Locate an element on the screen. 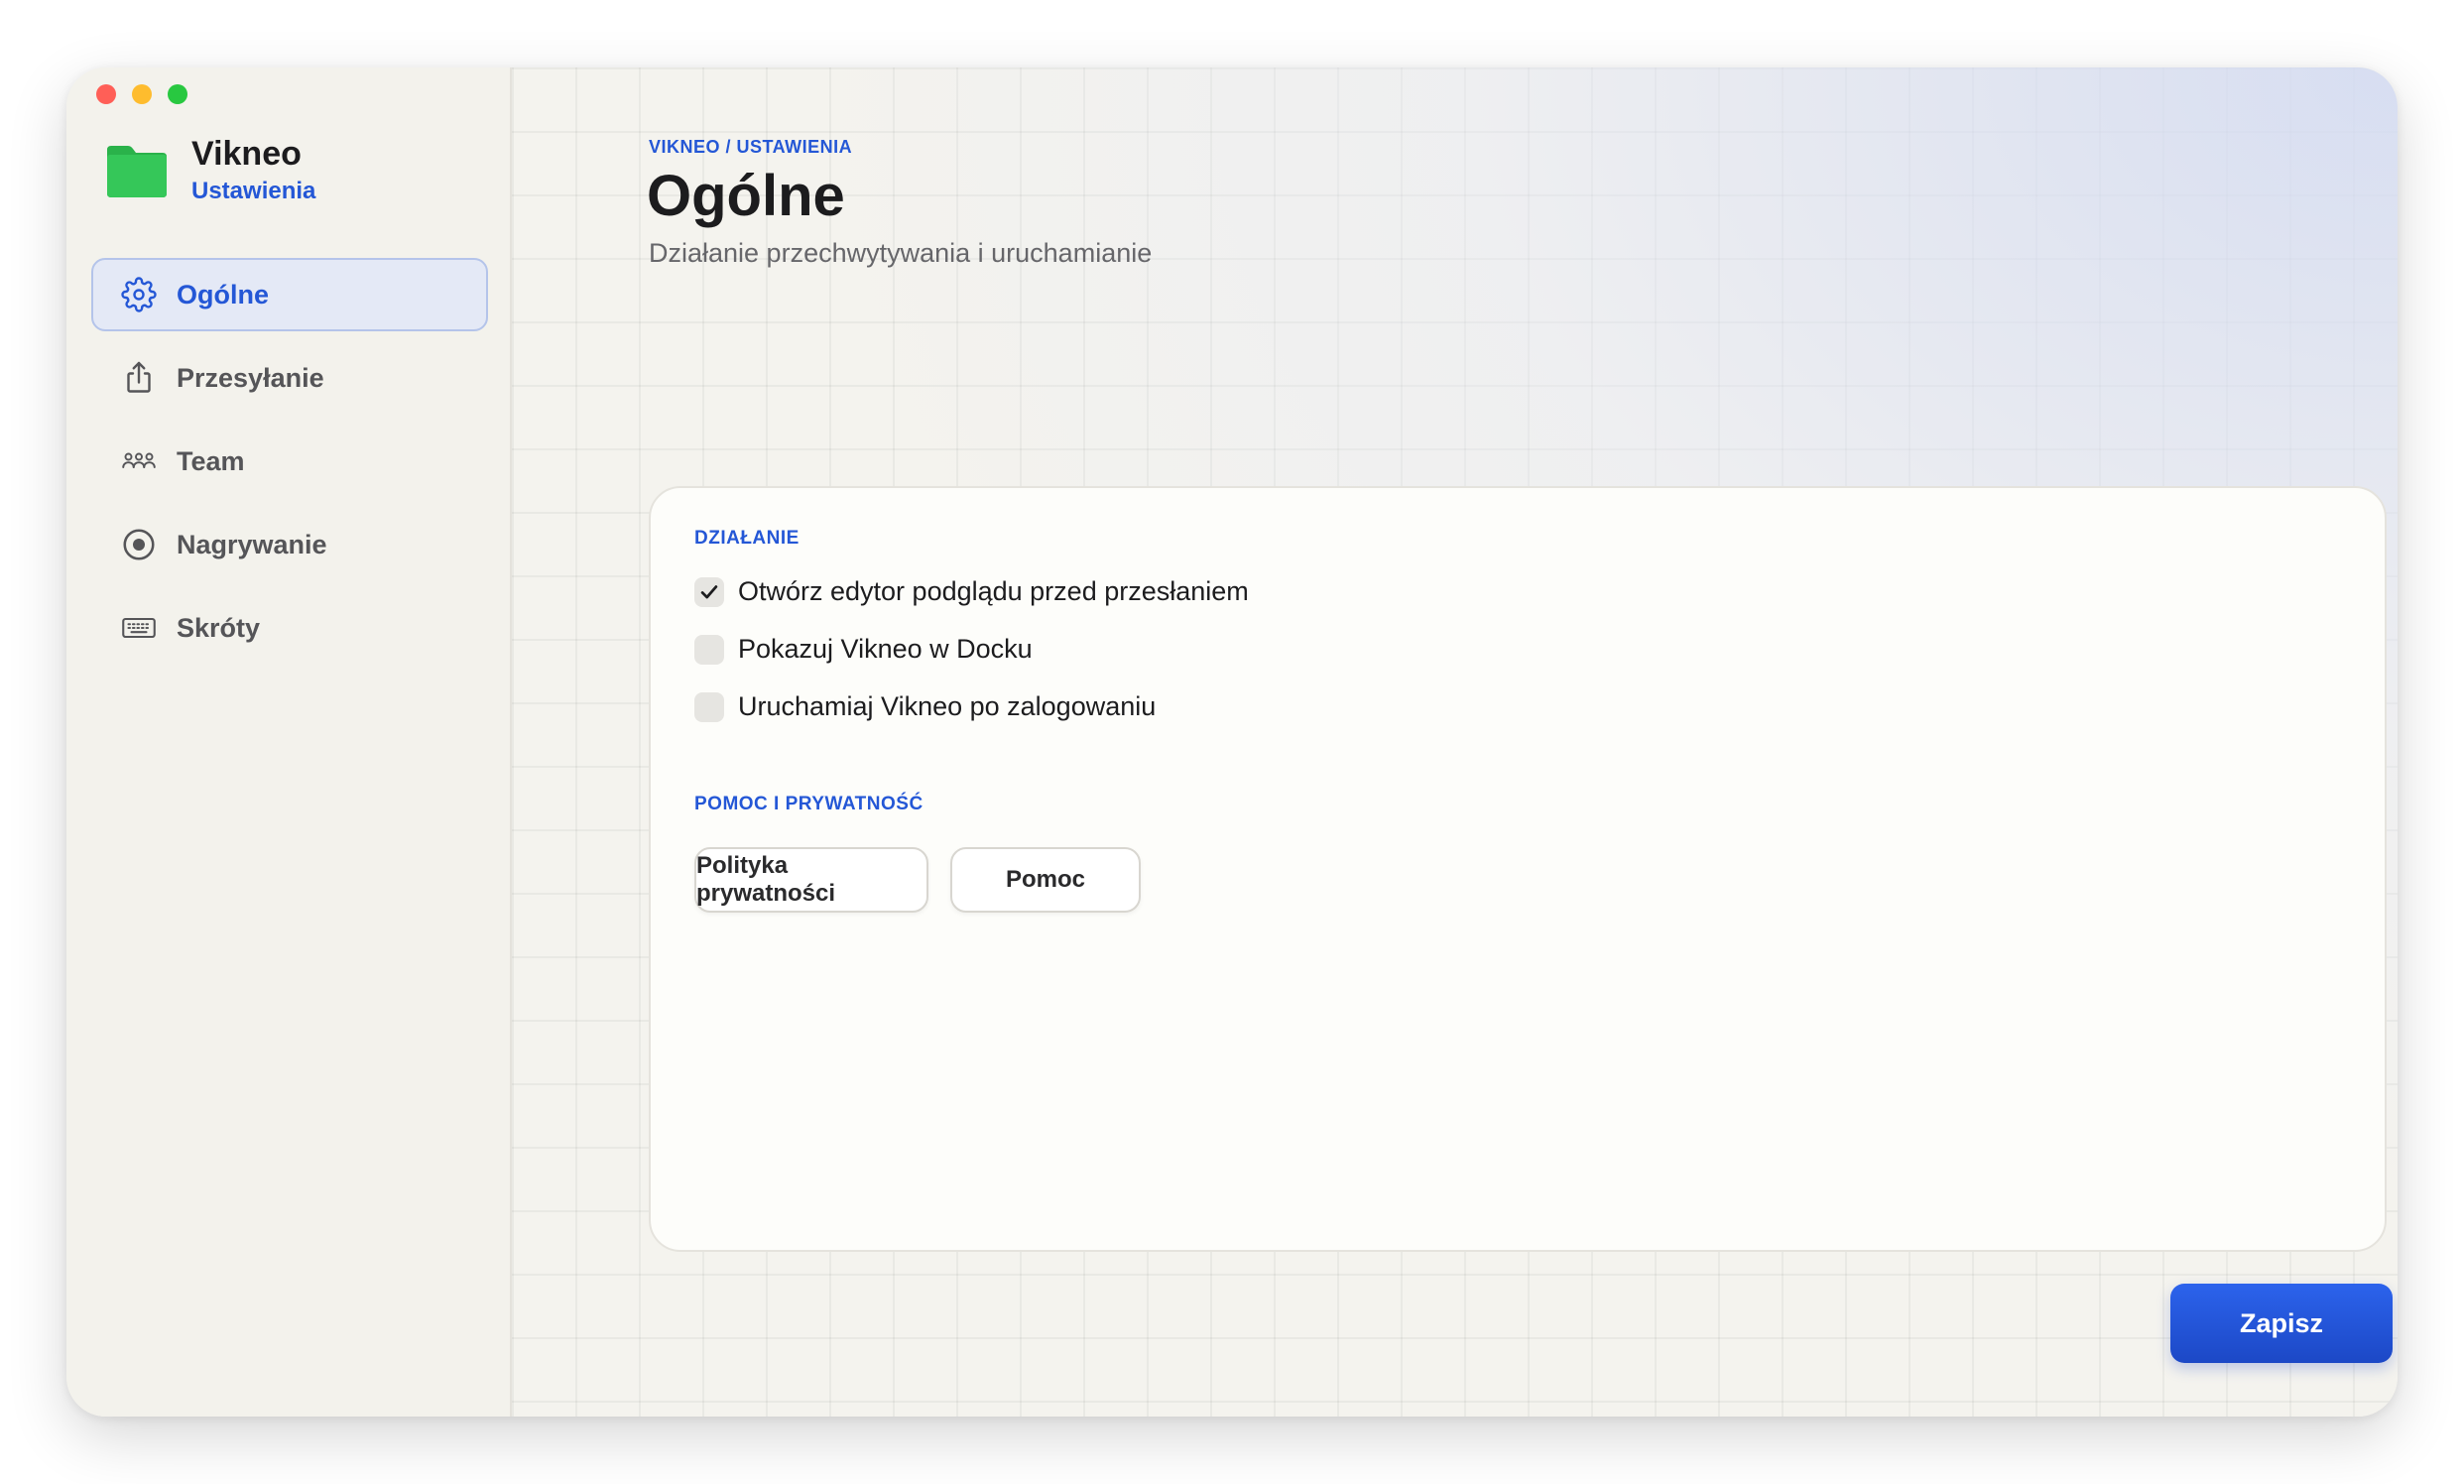  app-header: Vikneo Ustawienia is located at coordinates (209, 168).